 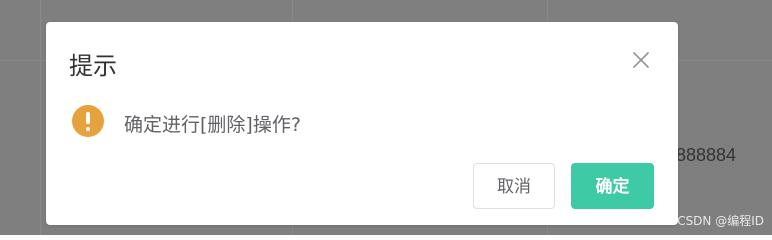 I want to click on cancel-button: 取消, so click(x=514, y=186).